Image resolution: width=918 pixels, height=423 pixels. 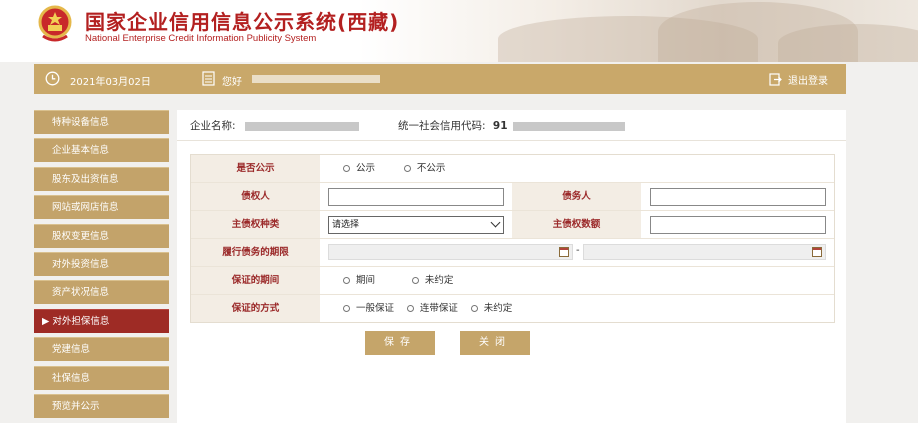 I want to click on row-creditor: 债权人 债务人, so click(x=512, y=197).